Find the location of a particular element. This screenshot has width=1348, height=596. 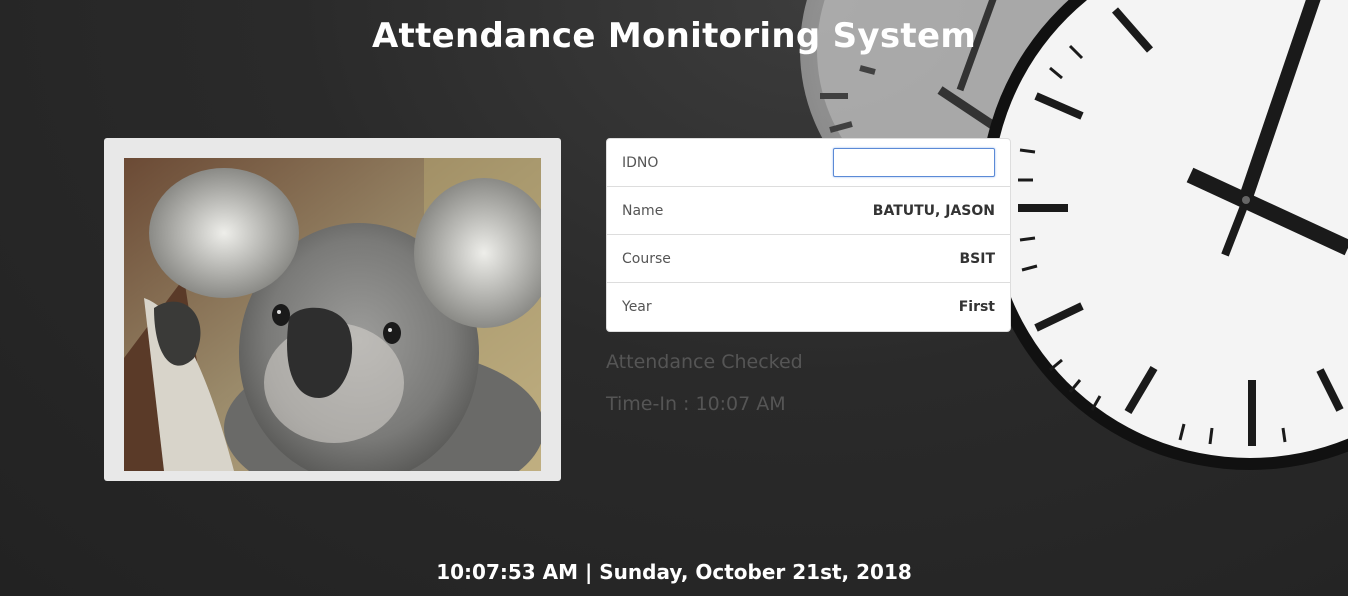

year-label: Year is located at coordinates (637, 307).